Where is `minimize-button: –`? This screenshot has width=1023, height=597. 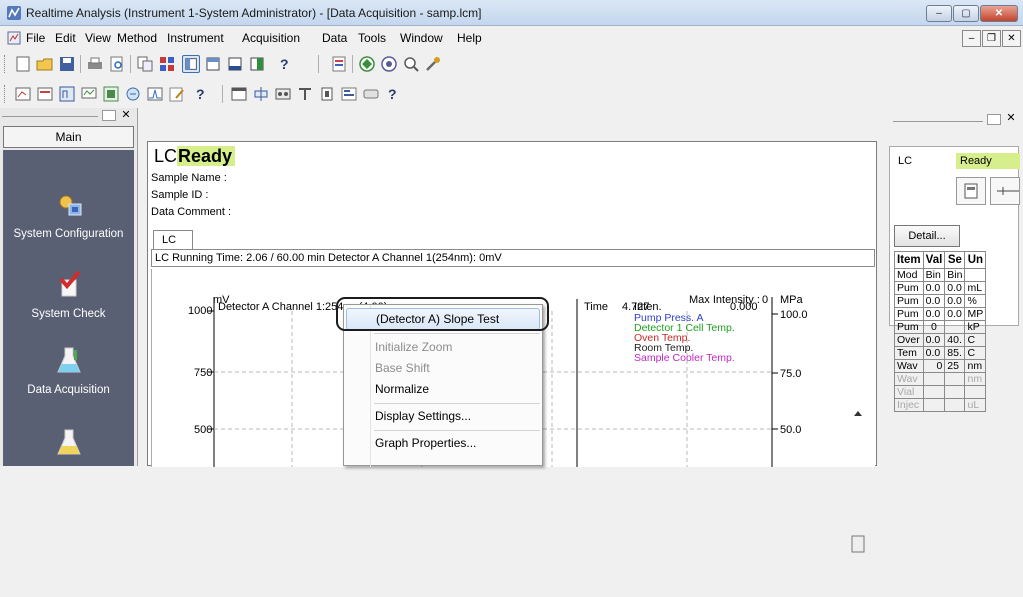 minimize-button: – is located at coordinates (939, 13).